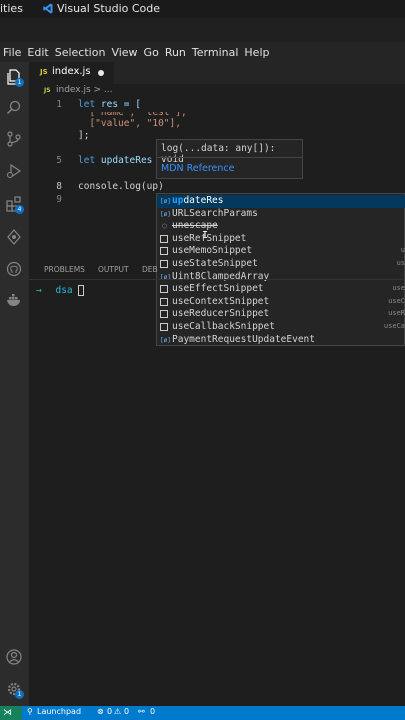 This screenshot has width=405, height=720. I want to click on suggestion-detail: useR, so click(396, 313).